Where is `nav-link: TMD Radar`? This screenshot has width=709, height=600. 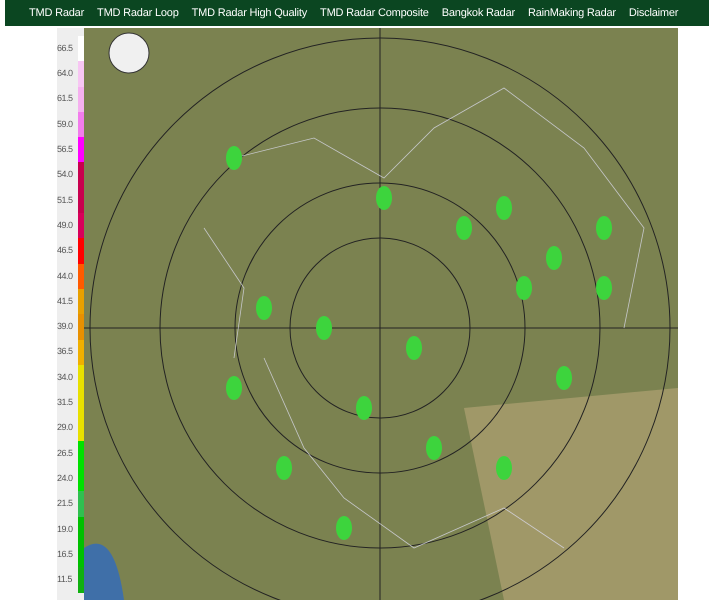 nav-link: TMD Radar is located at coordinates (56, 13).